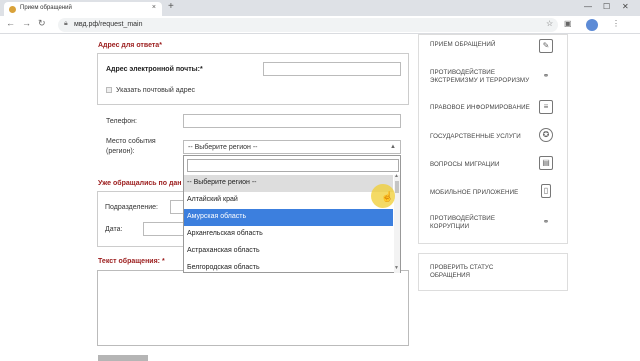  What do you see at coordinates (114, 229) in the screenshot?
I see `date-label: Дата:` at bounding box center [114, 229].